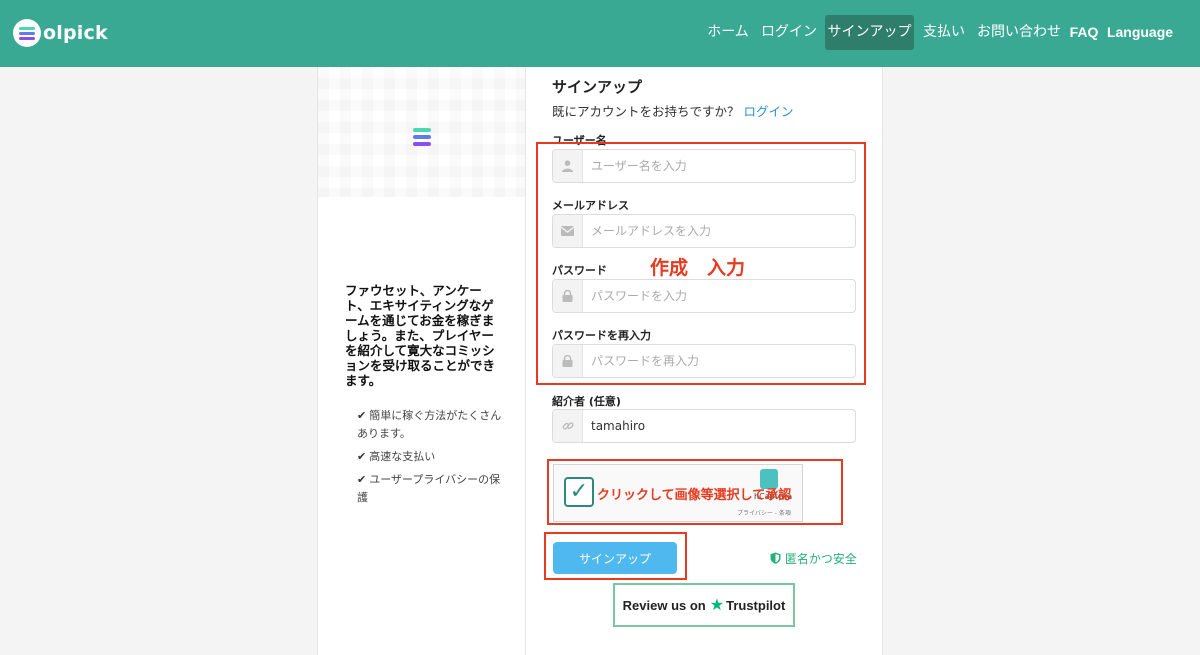 This screenshot has height=655, width=1200. What do you see at coordinates (673, 111) in the screenshot?
I see `have-account-text: 既にアカウントをお持ちですか？ ログイン` at bounding box center [673, 111].